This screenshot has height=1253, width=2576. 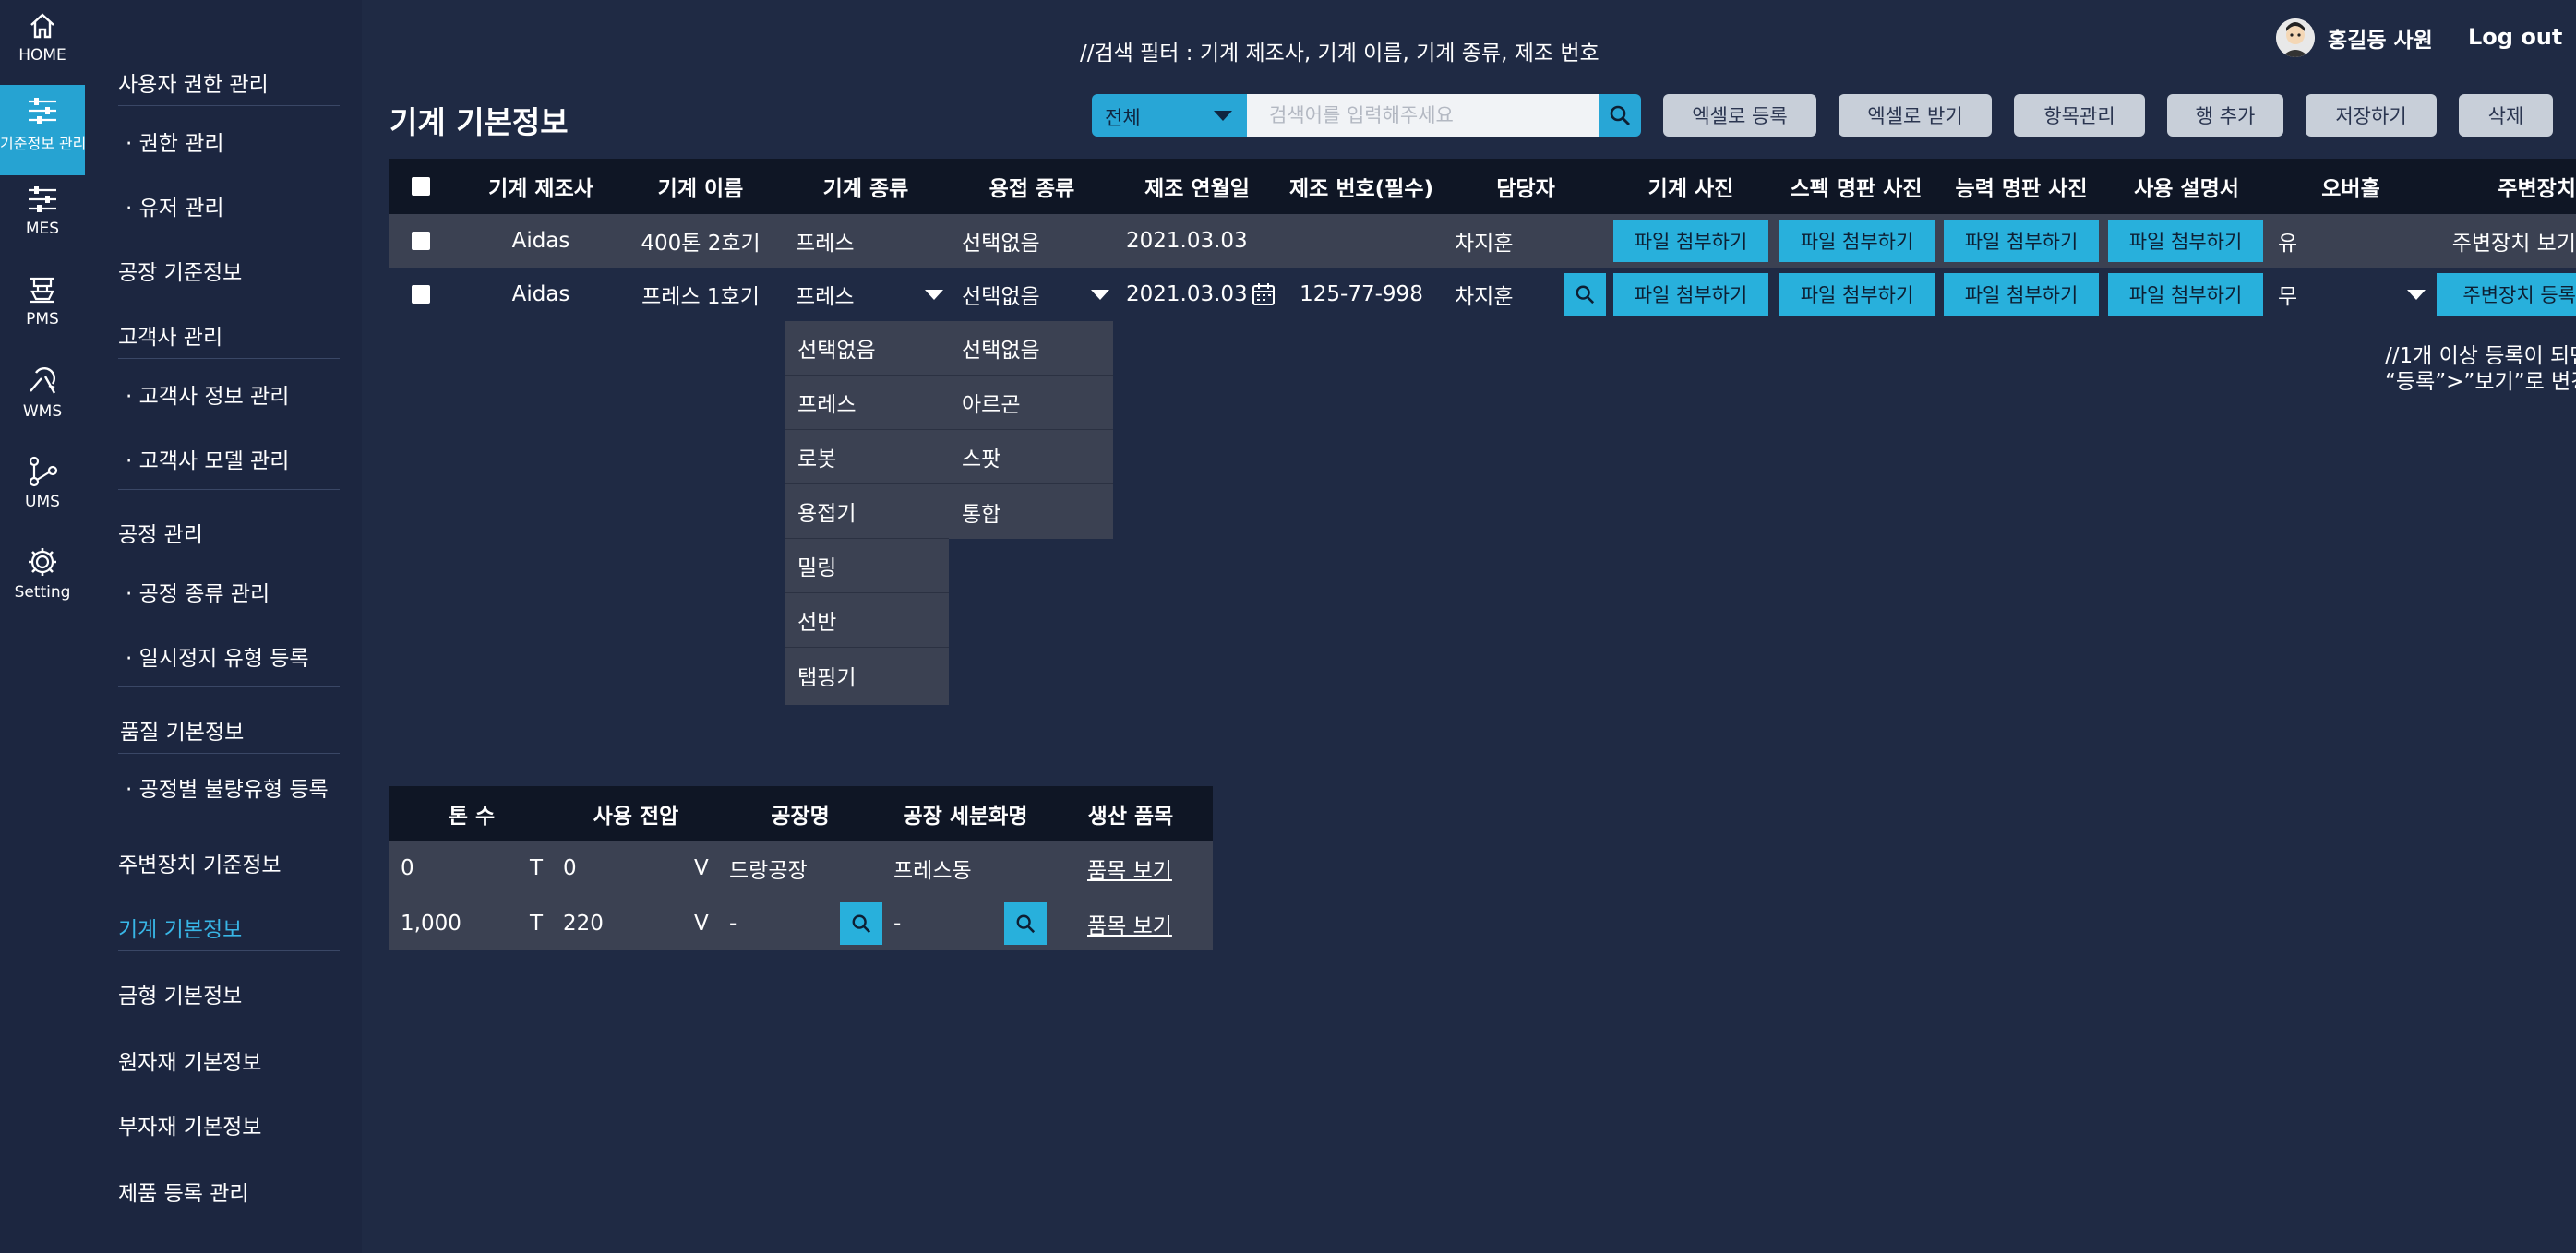 What do you see at coordinates (867, 403) in the screenshot?
I see `type-option: 프레스` at bounding box center [867, 403].